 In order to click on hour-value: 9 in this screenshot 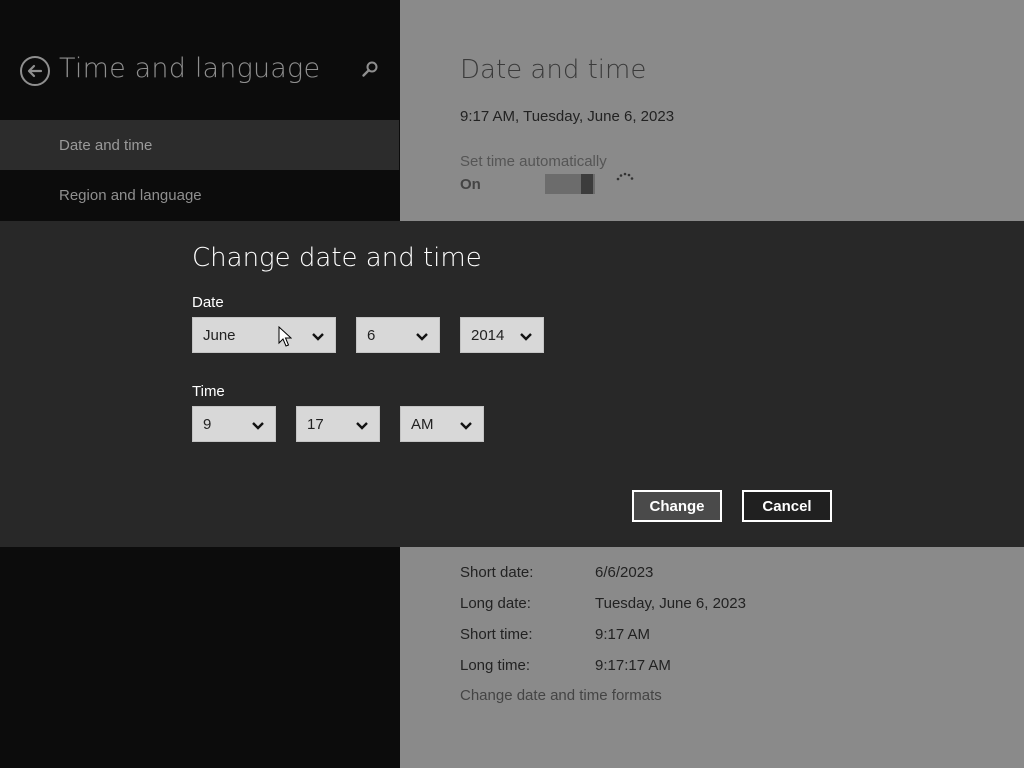, I will do `click(207, 424)`.